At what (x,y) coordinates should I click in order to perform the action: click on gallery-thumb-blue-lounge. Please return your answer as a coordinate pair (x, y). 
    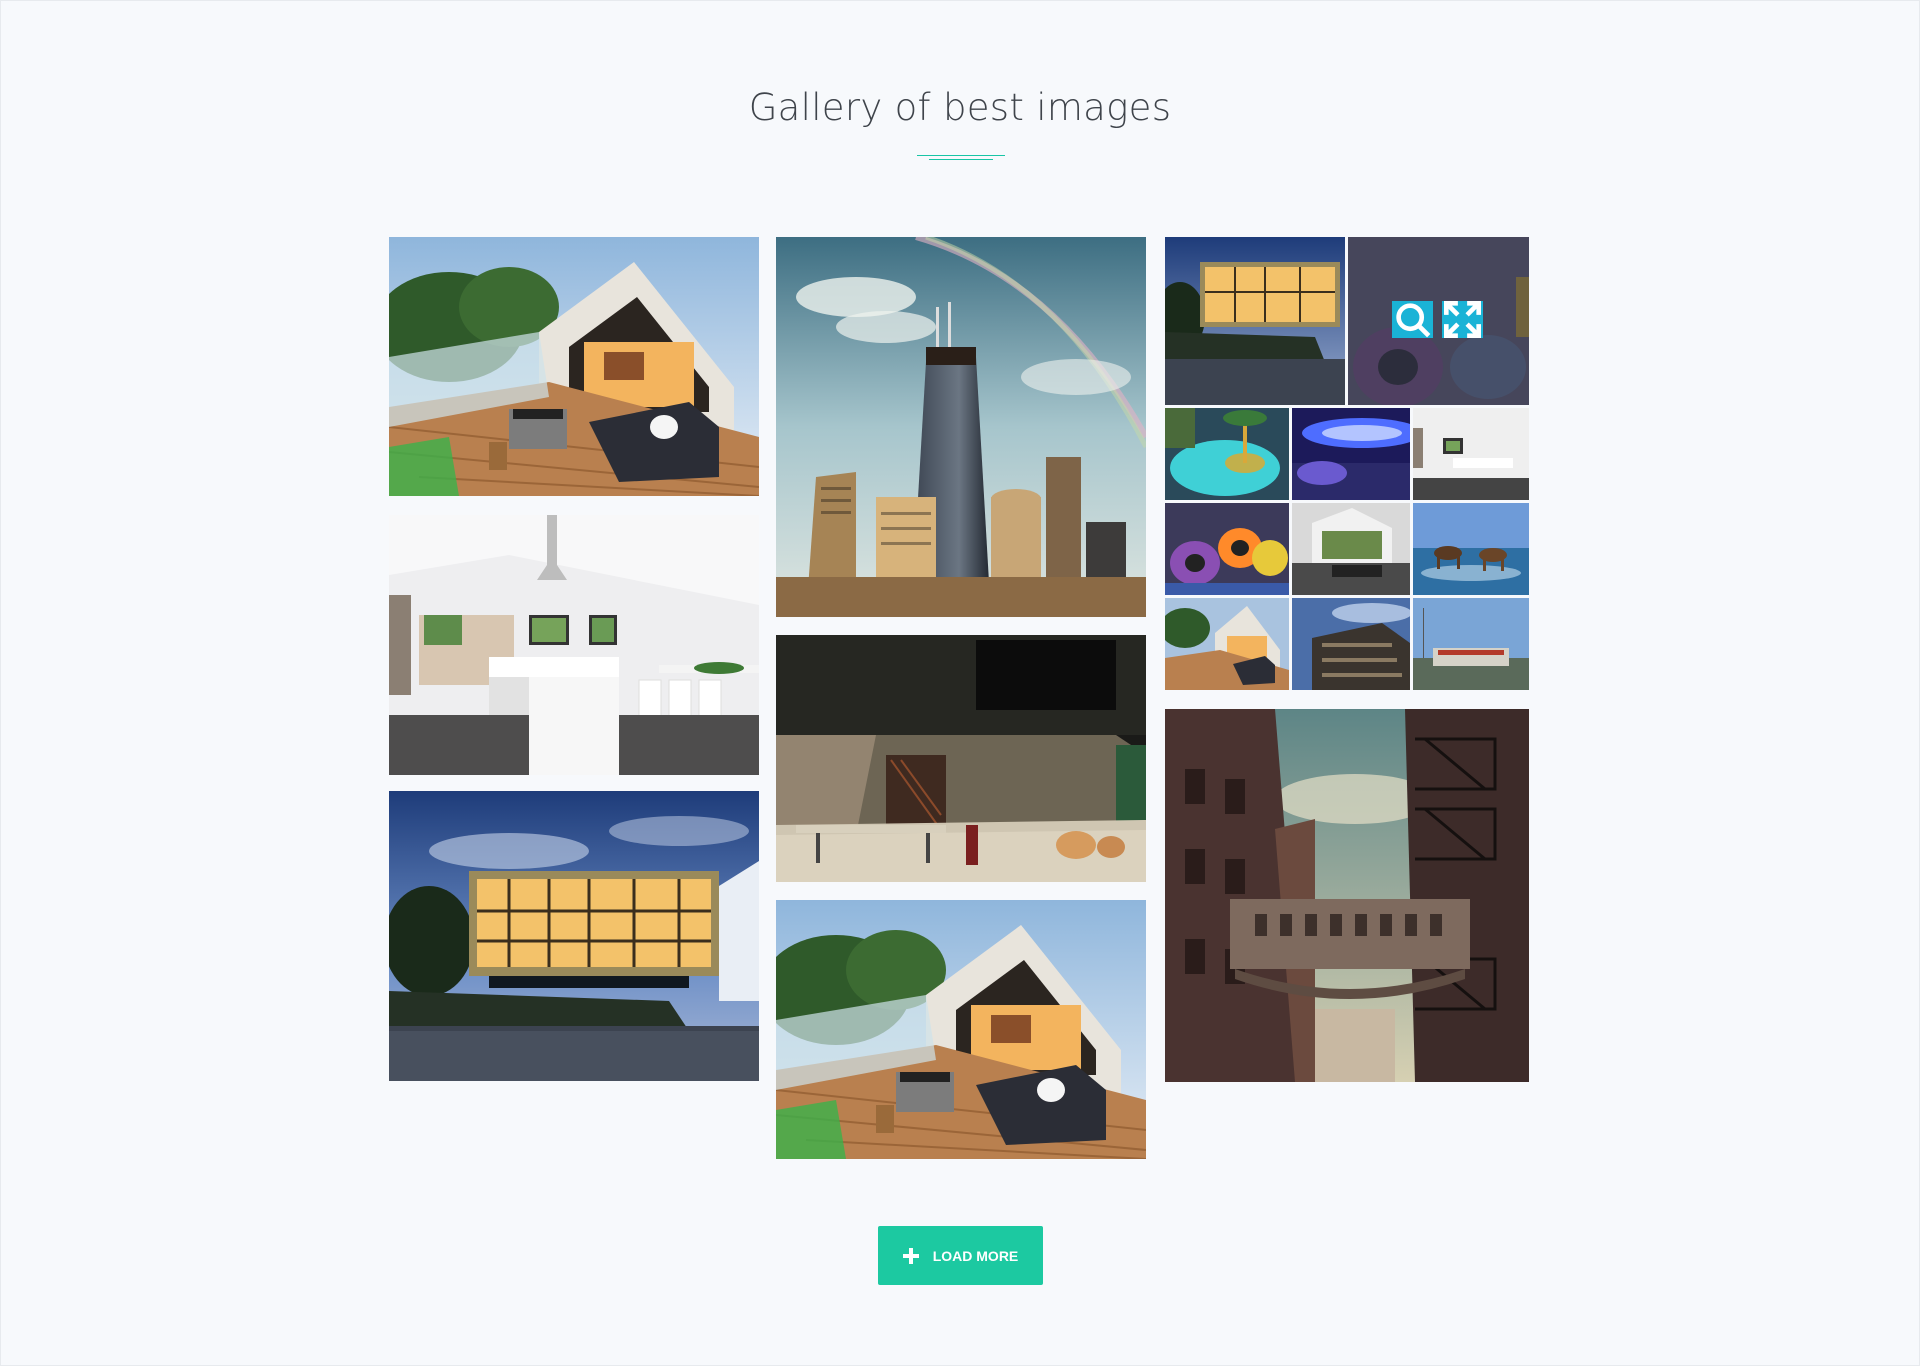
    Looking at the image, I should click on (1351, 454).